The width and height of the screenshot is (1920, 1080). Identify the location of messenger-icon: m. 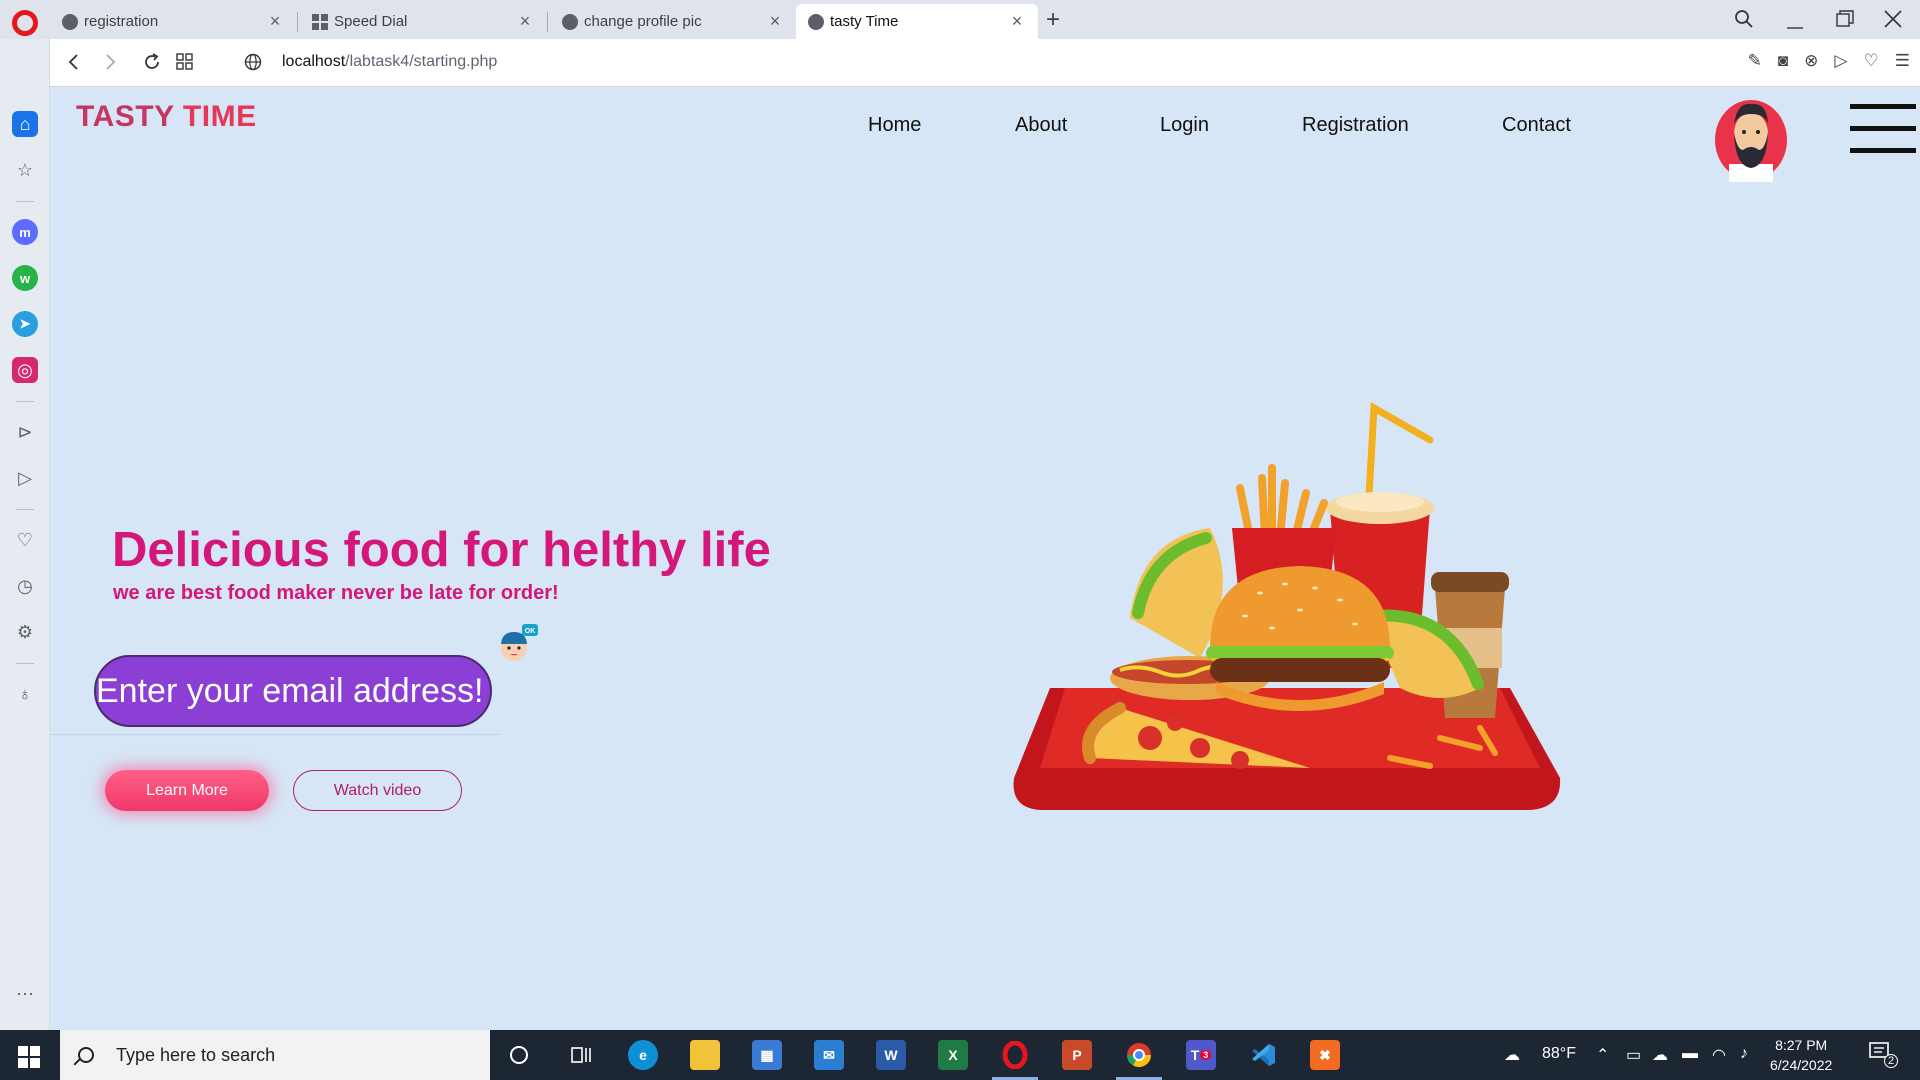
(25, 232).